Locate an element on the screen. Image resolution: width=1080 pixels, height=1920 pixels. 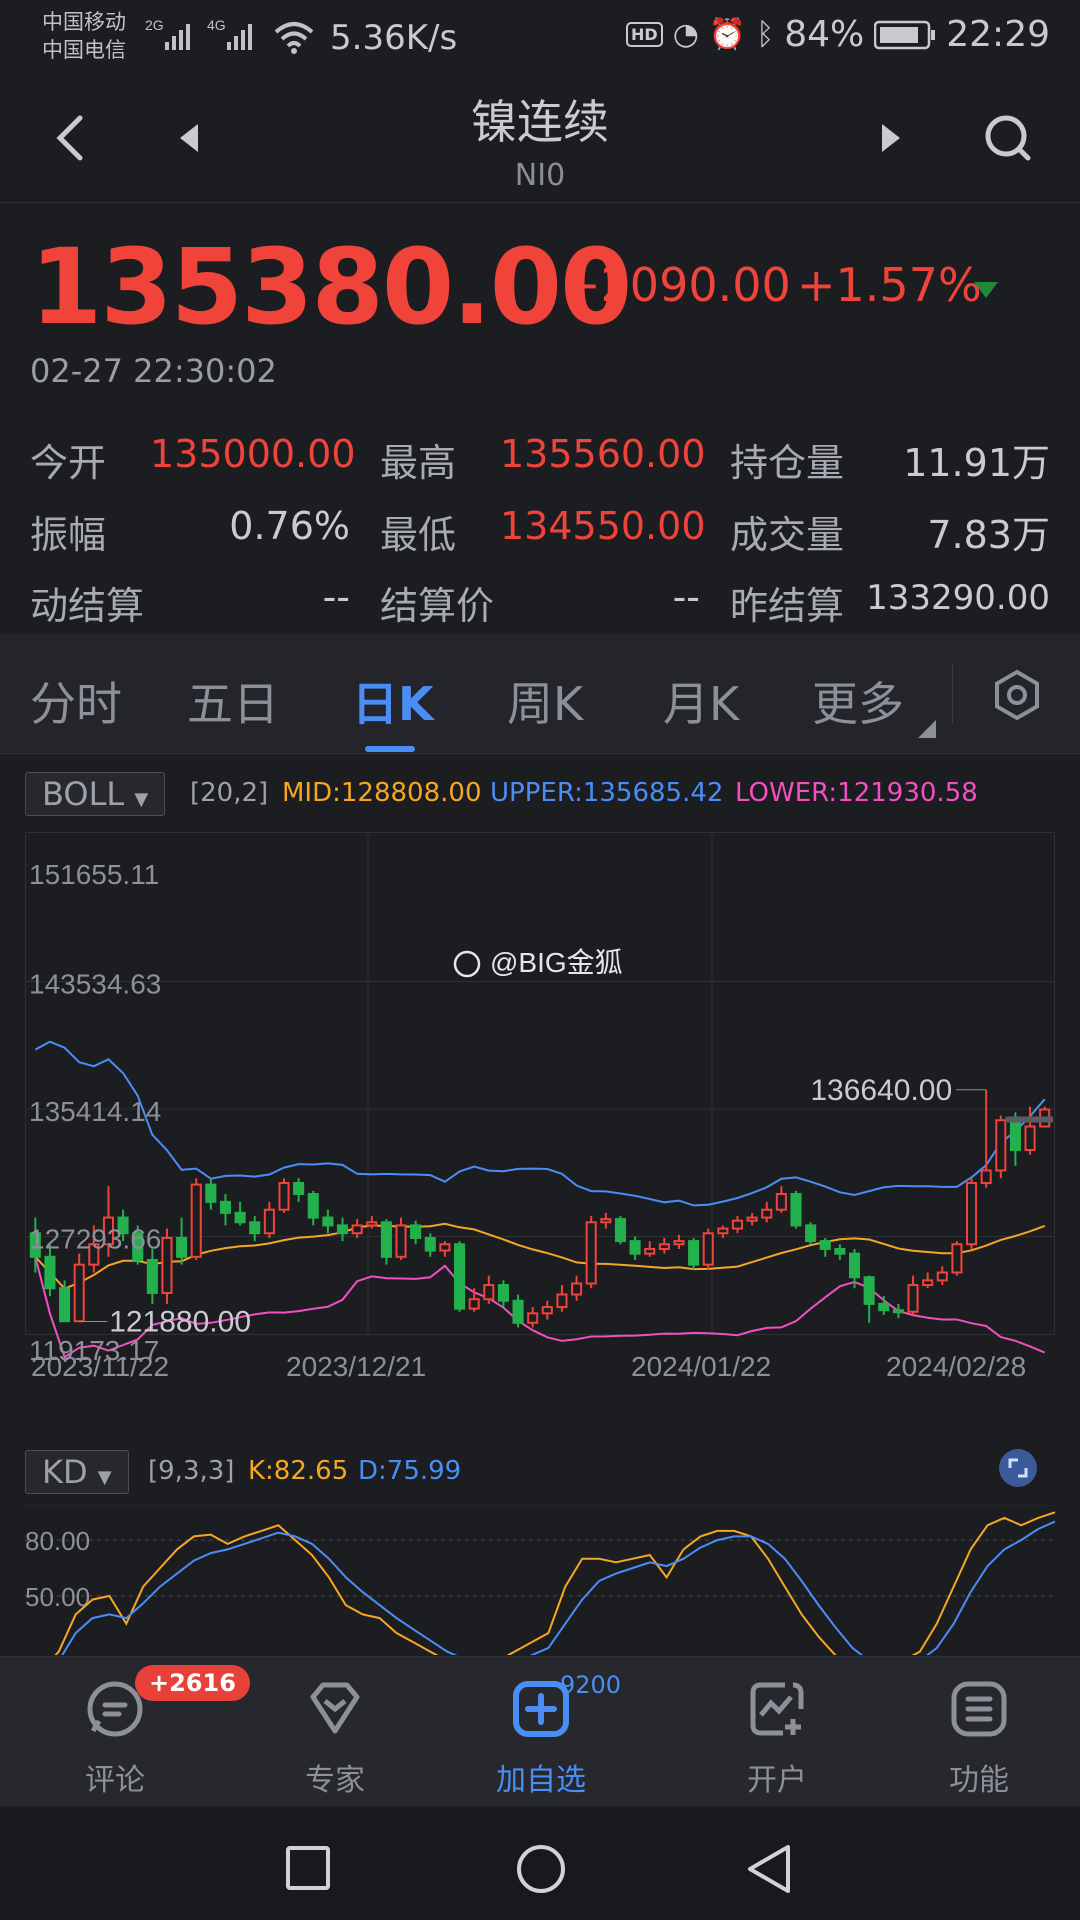
kd-d-line is located at coordinates (558, 1587).